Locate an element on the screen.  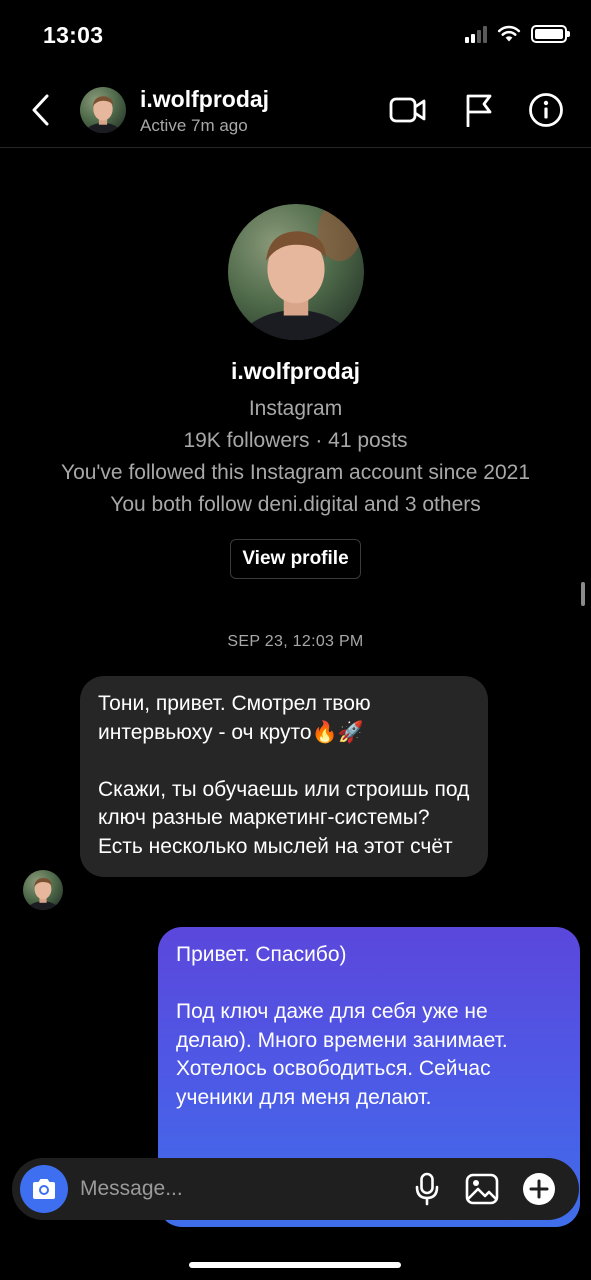
profile-avatar is located at coordinates (295, 272).